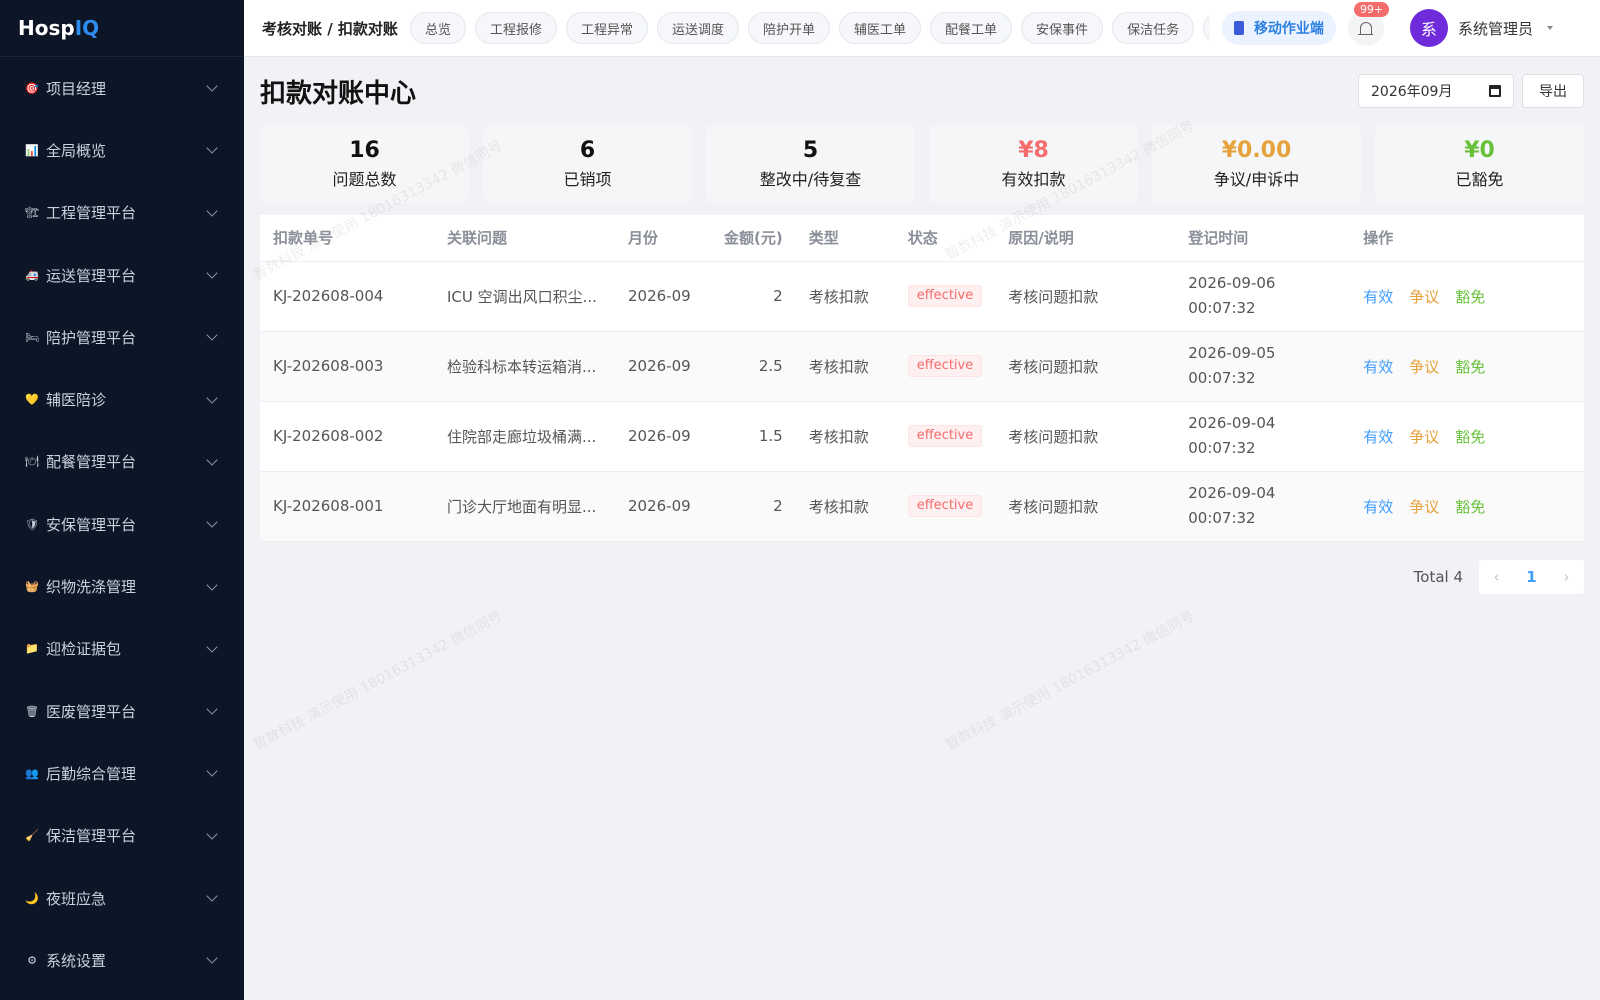 Image resolution: width=1600 pixels, height=1000 pixels. What do you see at coordinates (880, 28) in the screenshot?
I see `quick-tab: 辅医工单` at bounding box center [880, 28].